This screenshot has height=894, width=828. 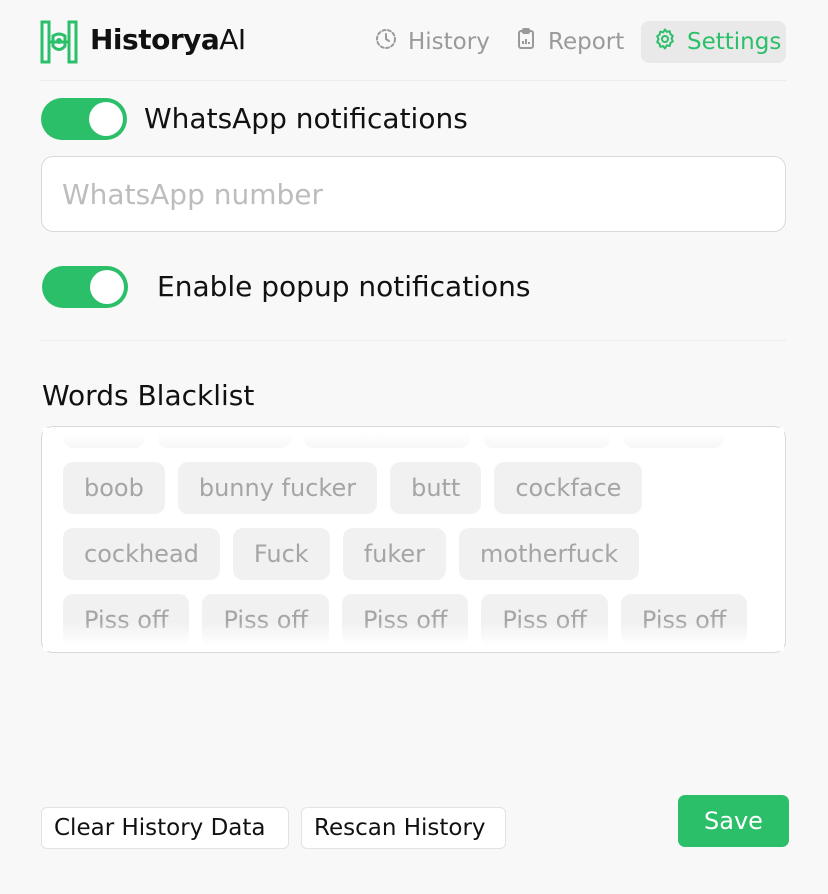 I want to click on header-divider, so click(x=413, y=80).